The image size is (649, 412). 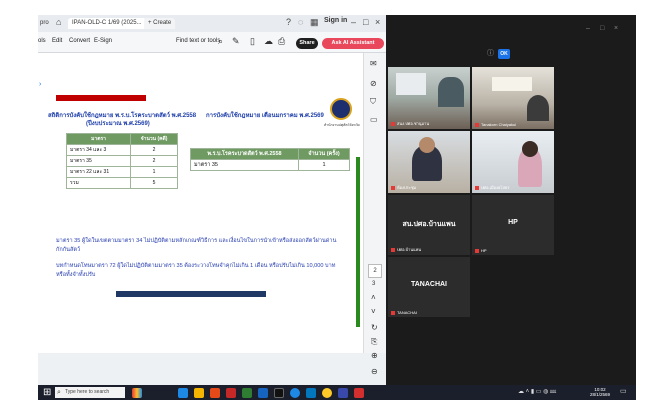 I want to click on participant-face, so click(x=427, y=145).